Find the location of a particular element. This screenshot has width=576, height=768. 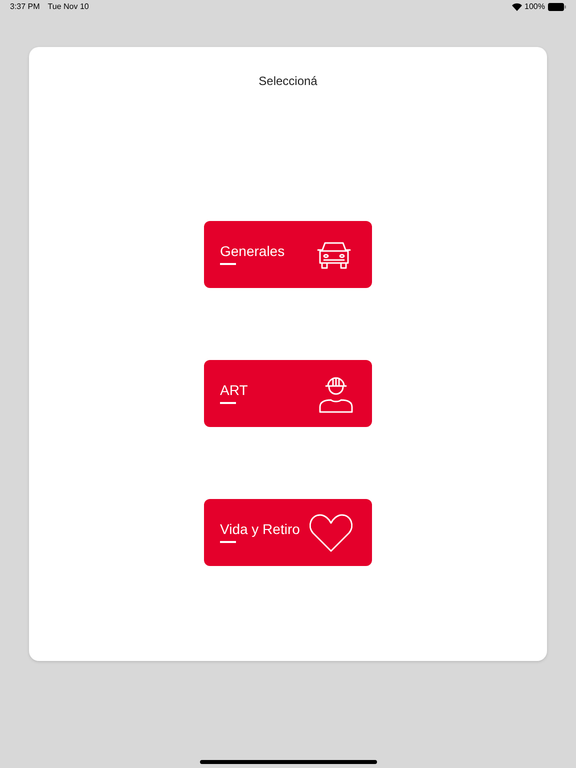

category-button: Generales is located at coordinates (288, 254).